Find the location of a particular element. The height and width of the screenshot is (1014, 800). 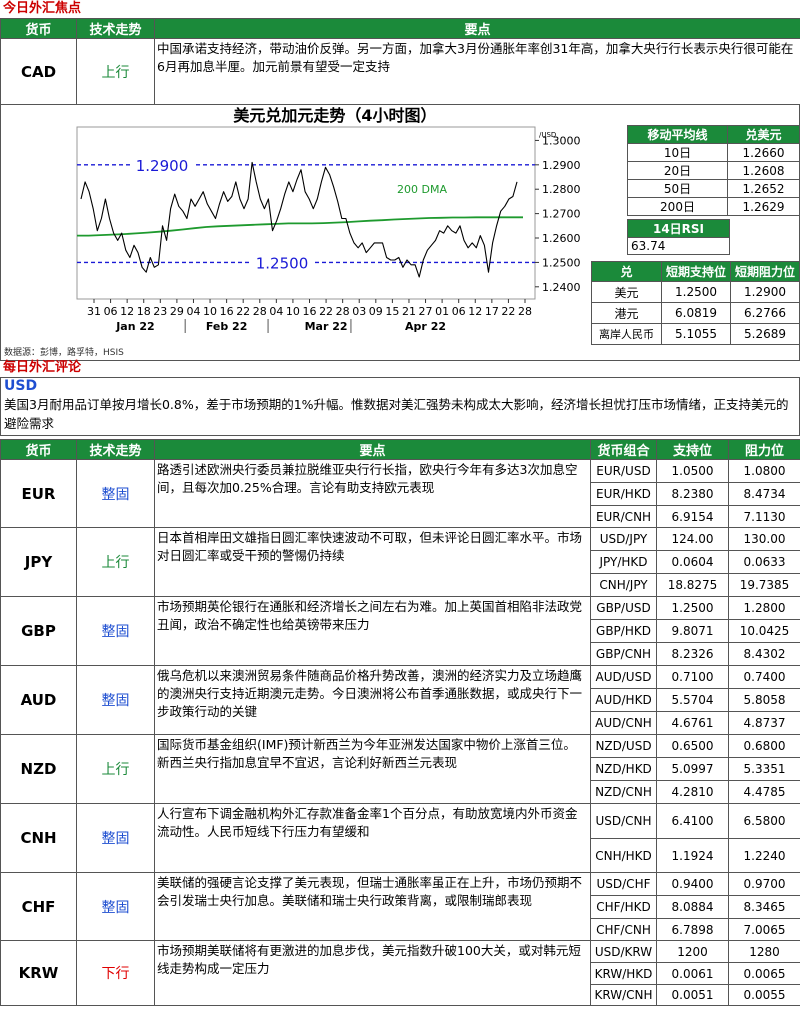

review-resistance: 0.0055 is located at coordinates (764, 995).